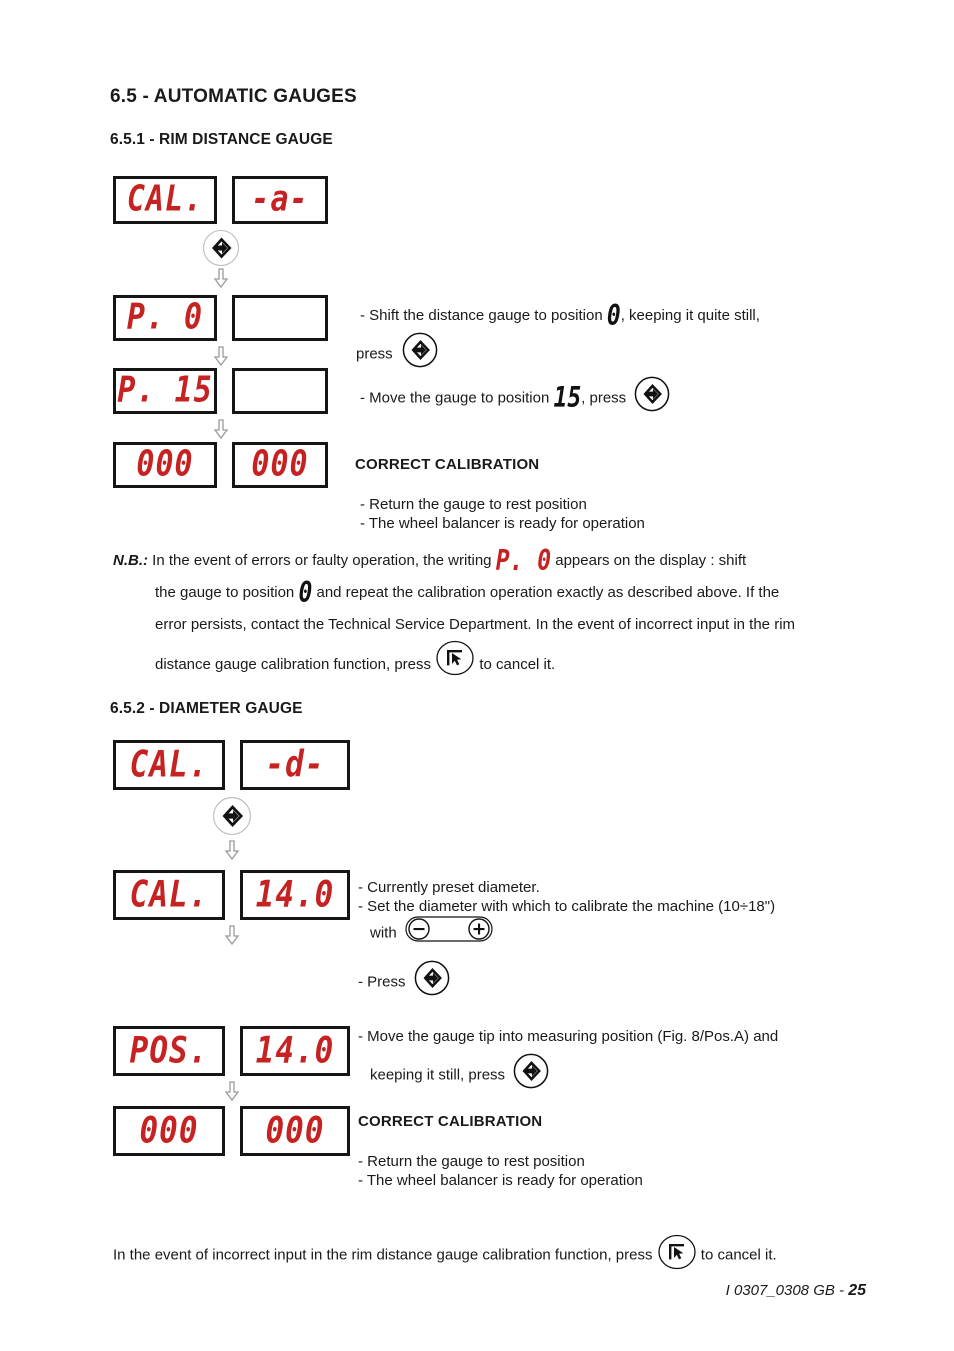 This screenshot has width=954, height=1351. What do you see at coordinates (374, 354) in the screenshot?
I see `press-label: press` at bounding box center [374, 354].